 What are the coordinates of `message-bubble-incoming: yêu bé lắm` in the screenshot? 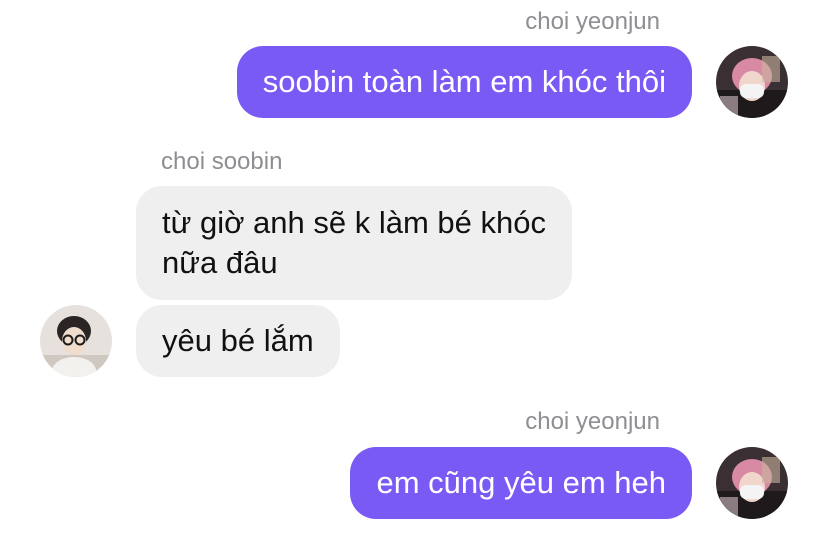 It's located at (238, 341).